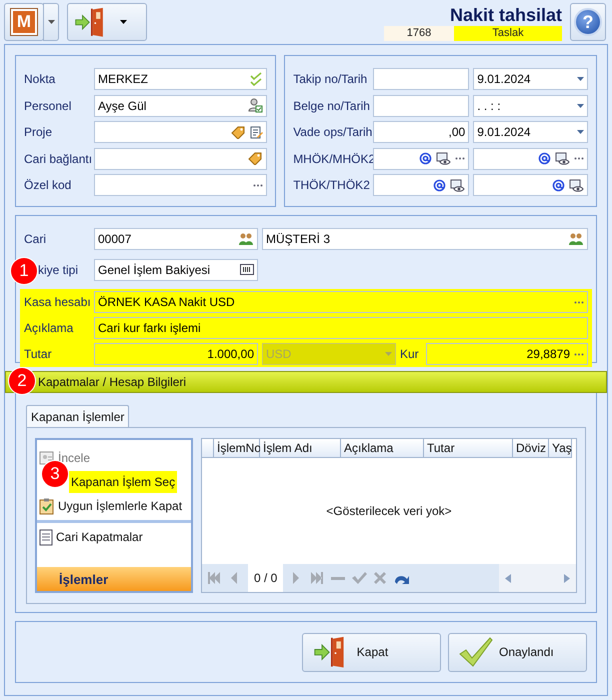 This screenshot has height=700, width=612. I want to click on field-label: Özel kod, so click(48, 185).